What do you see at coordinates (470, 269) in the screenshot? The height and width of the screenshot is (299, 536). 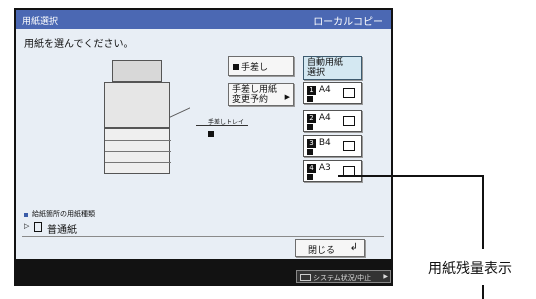 I see `callout-label: 用紙残量表示` at bounding box center [470, 269].